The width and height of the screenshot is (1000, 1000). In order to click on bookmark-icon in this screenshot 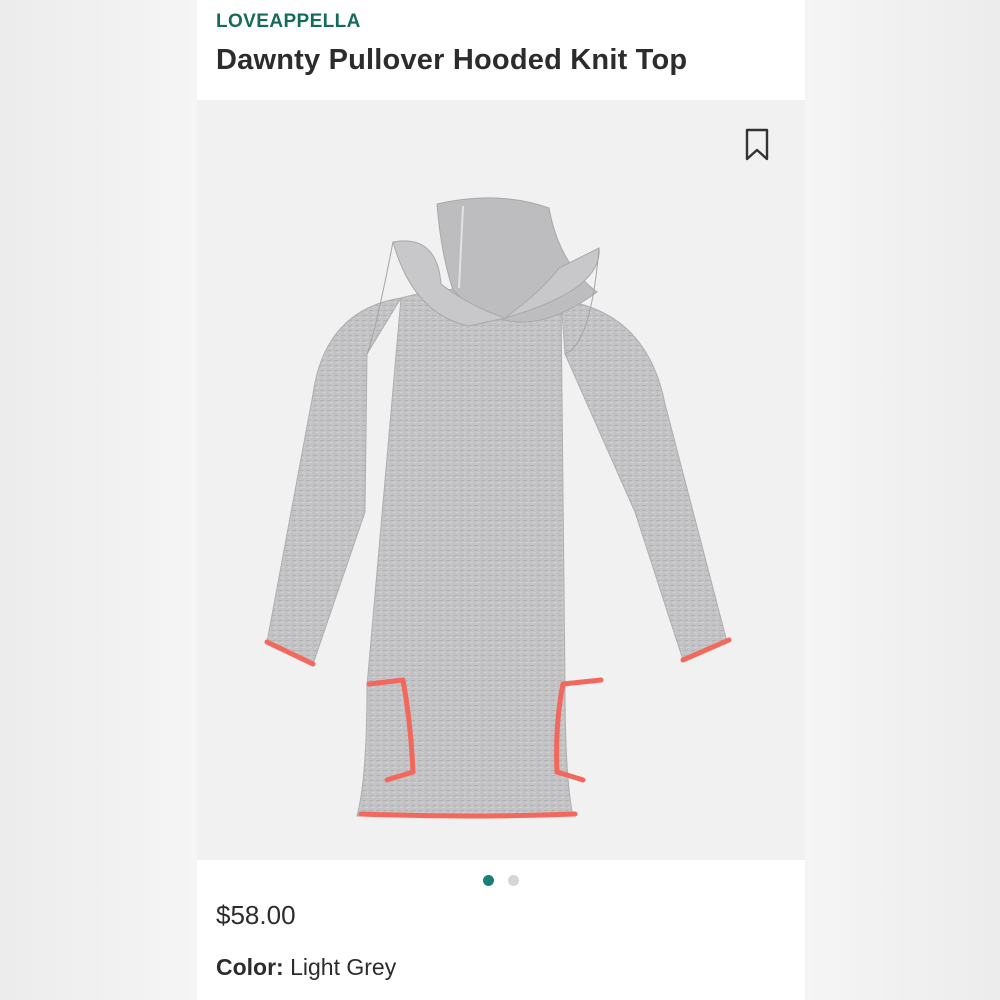, I will do `click(757, 145)`.